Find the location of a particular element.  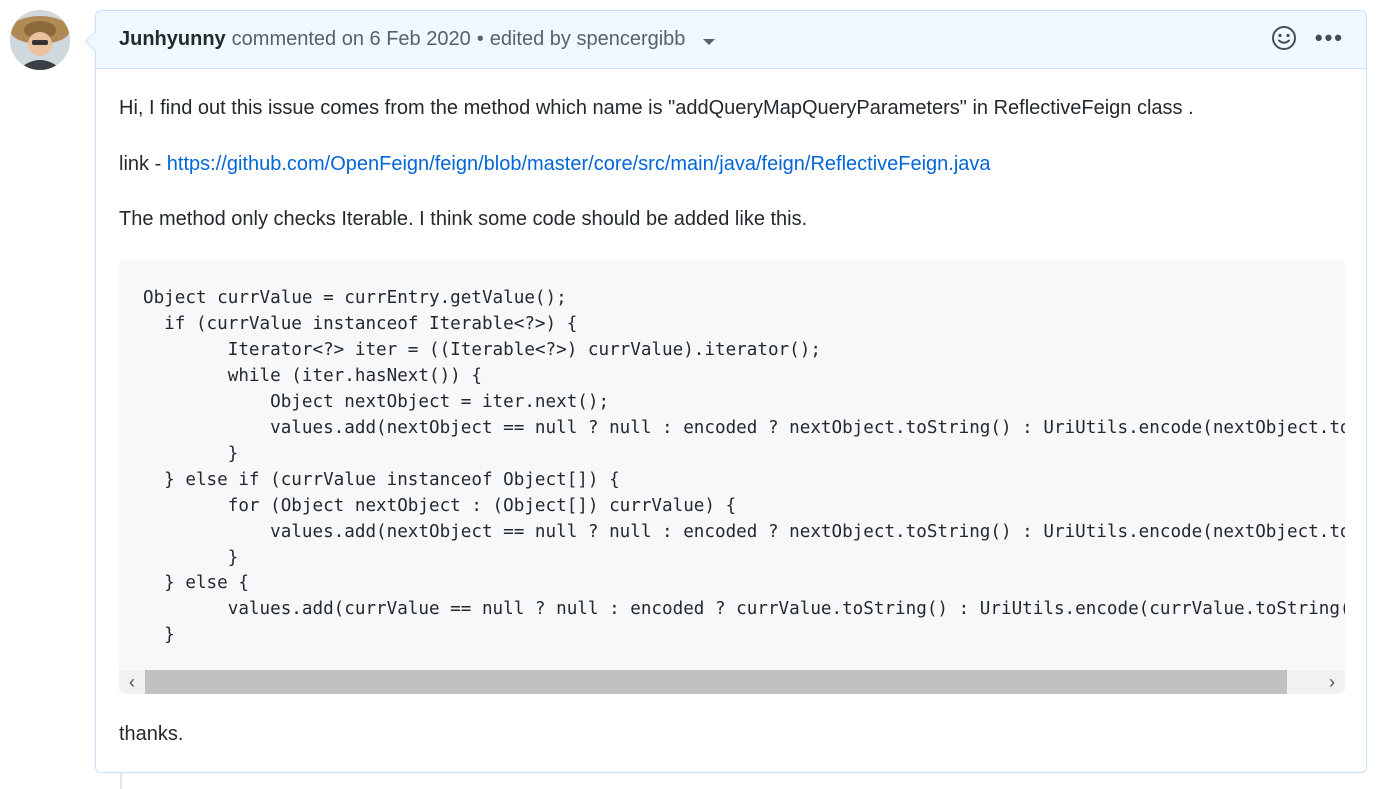

code-line: Object currValue = currEntry.getValue(); is located at coordinates (355, 298).